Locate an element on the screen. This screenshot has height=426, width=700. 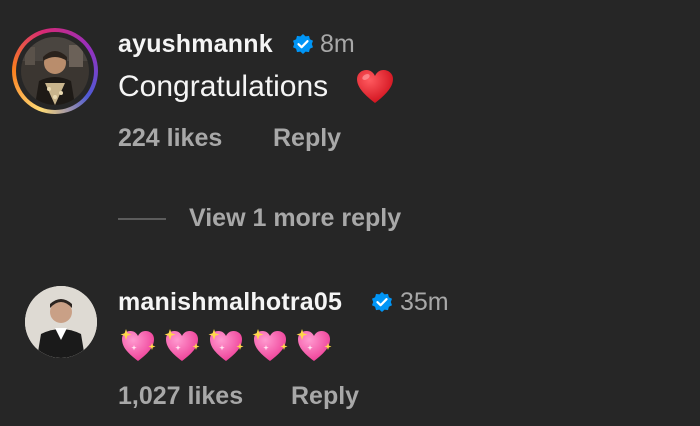
comment-username: manishmalhotra05 is located at coordinates (230, 302).